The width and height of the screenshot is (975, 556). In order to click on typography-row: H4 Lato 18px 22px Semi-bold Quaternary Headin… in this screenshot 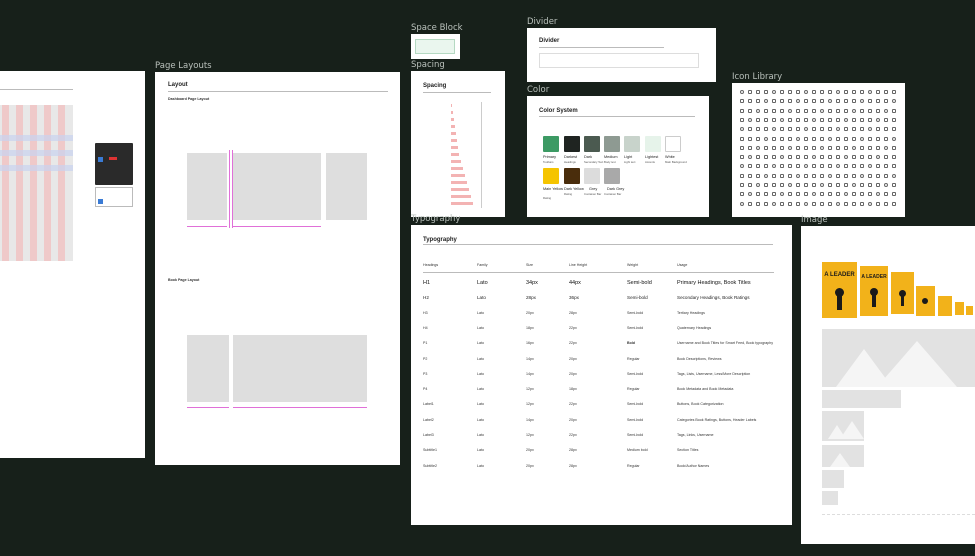, I will do `click(598, 331)`.